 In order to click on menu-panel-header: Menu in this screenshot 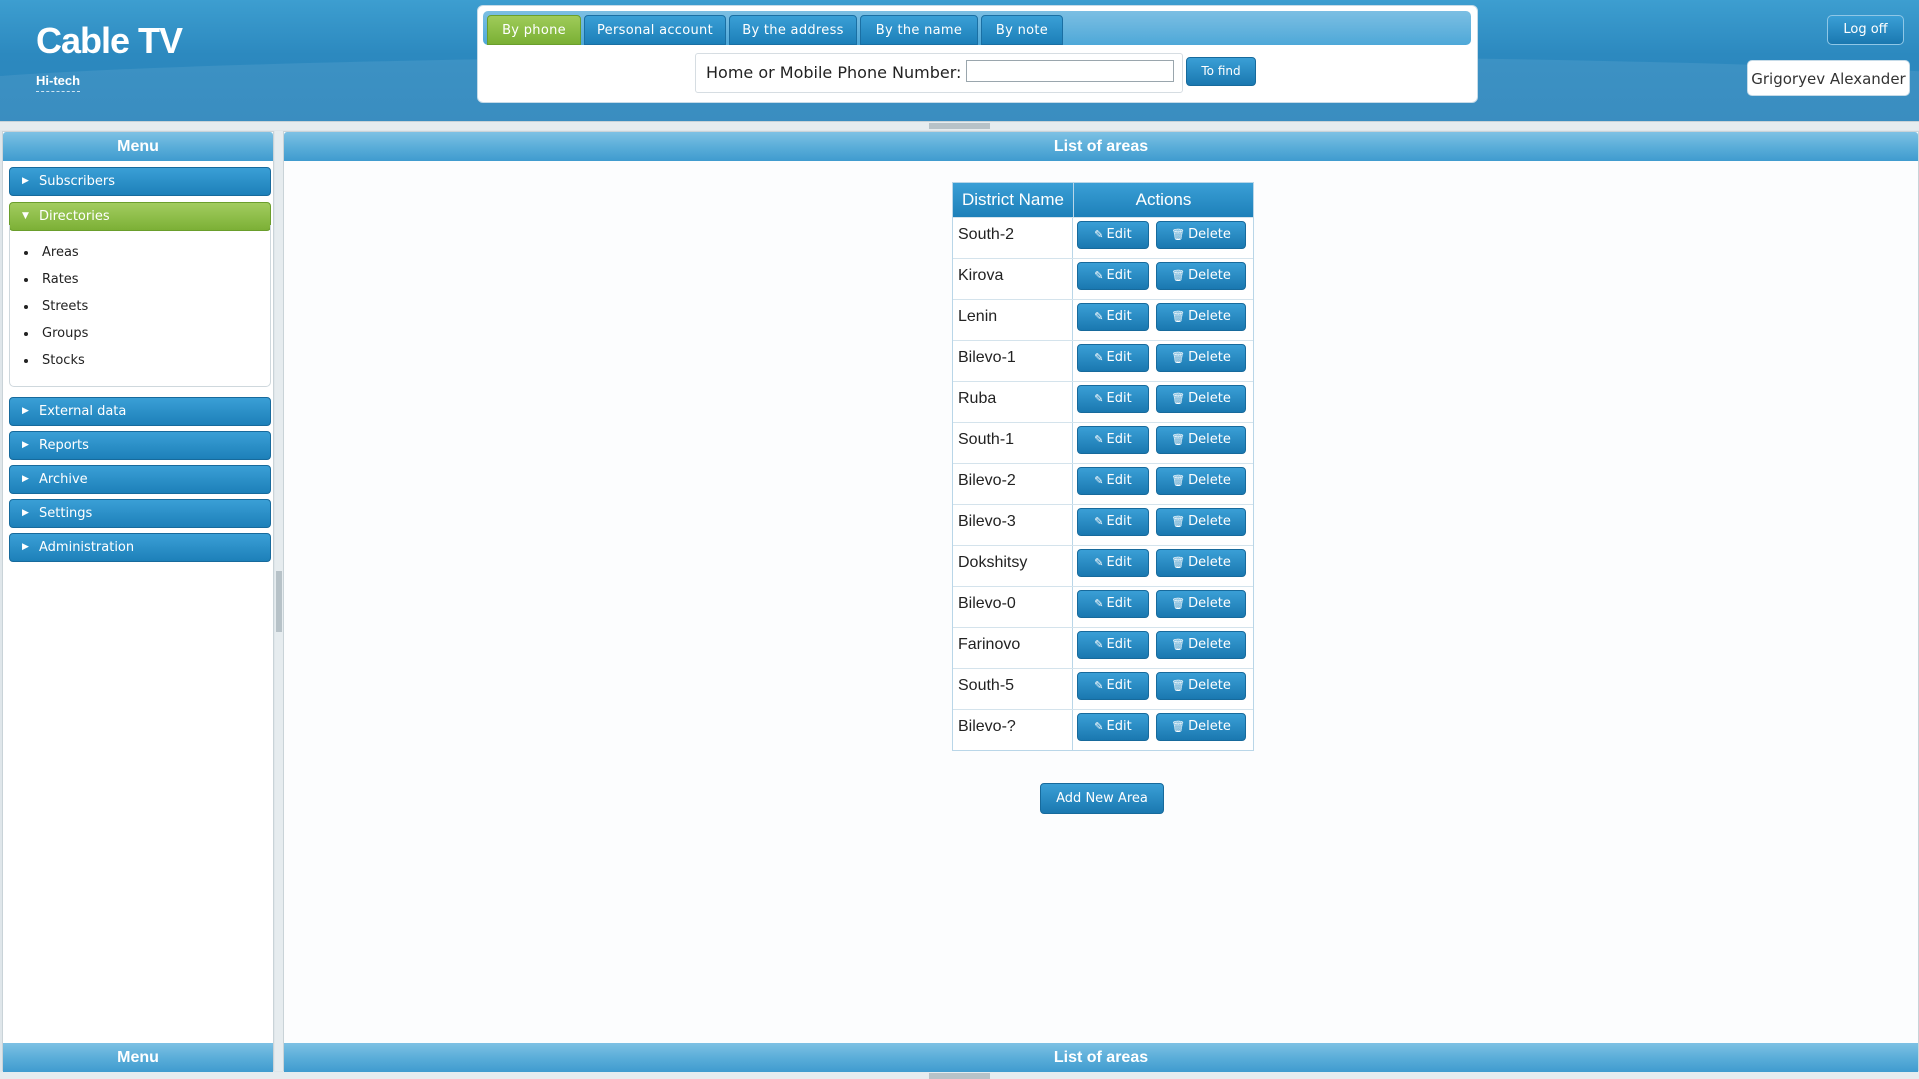, I will do `click(138, 146)`.